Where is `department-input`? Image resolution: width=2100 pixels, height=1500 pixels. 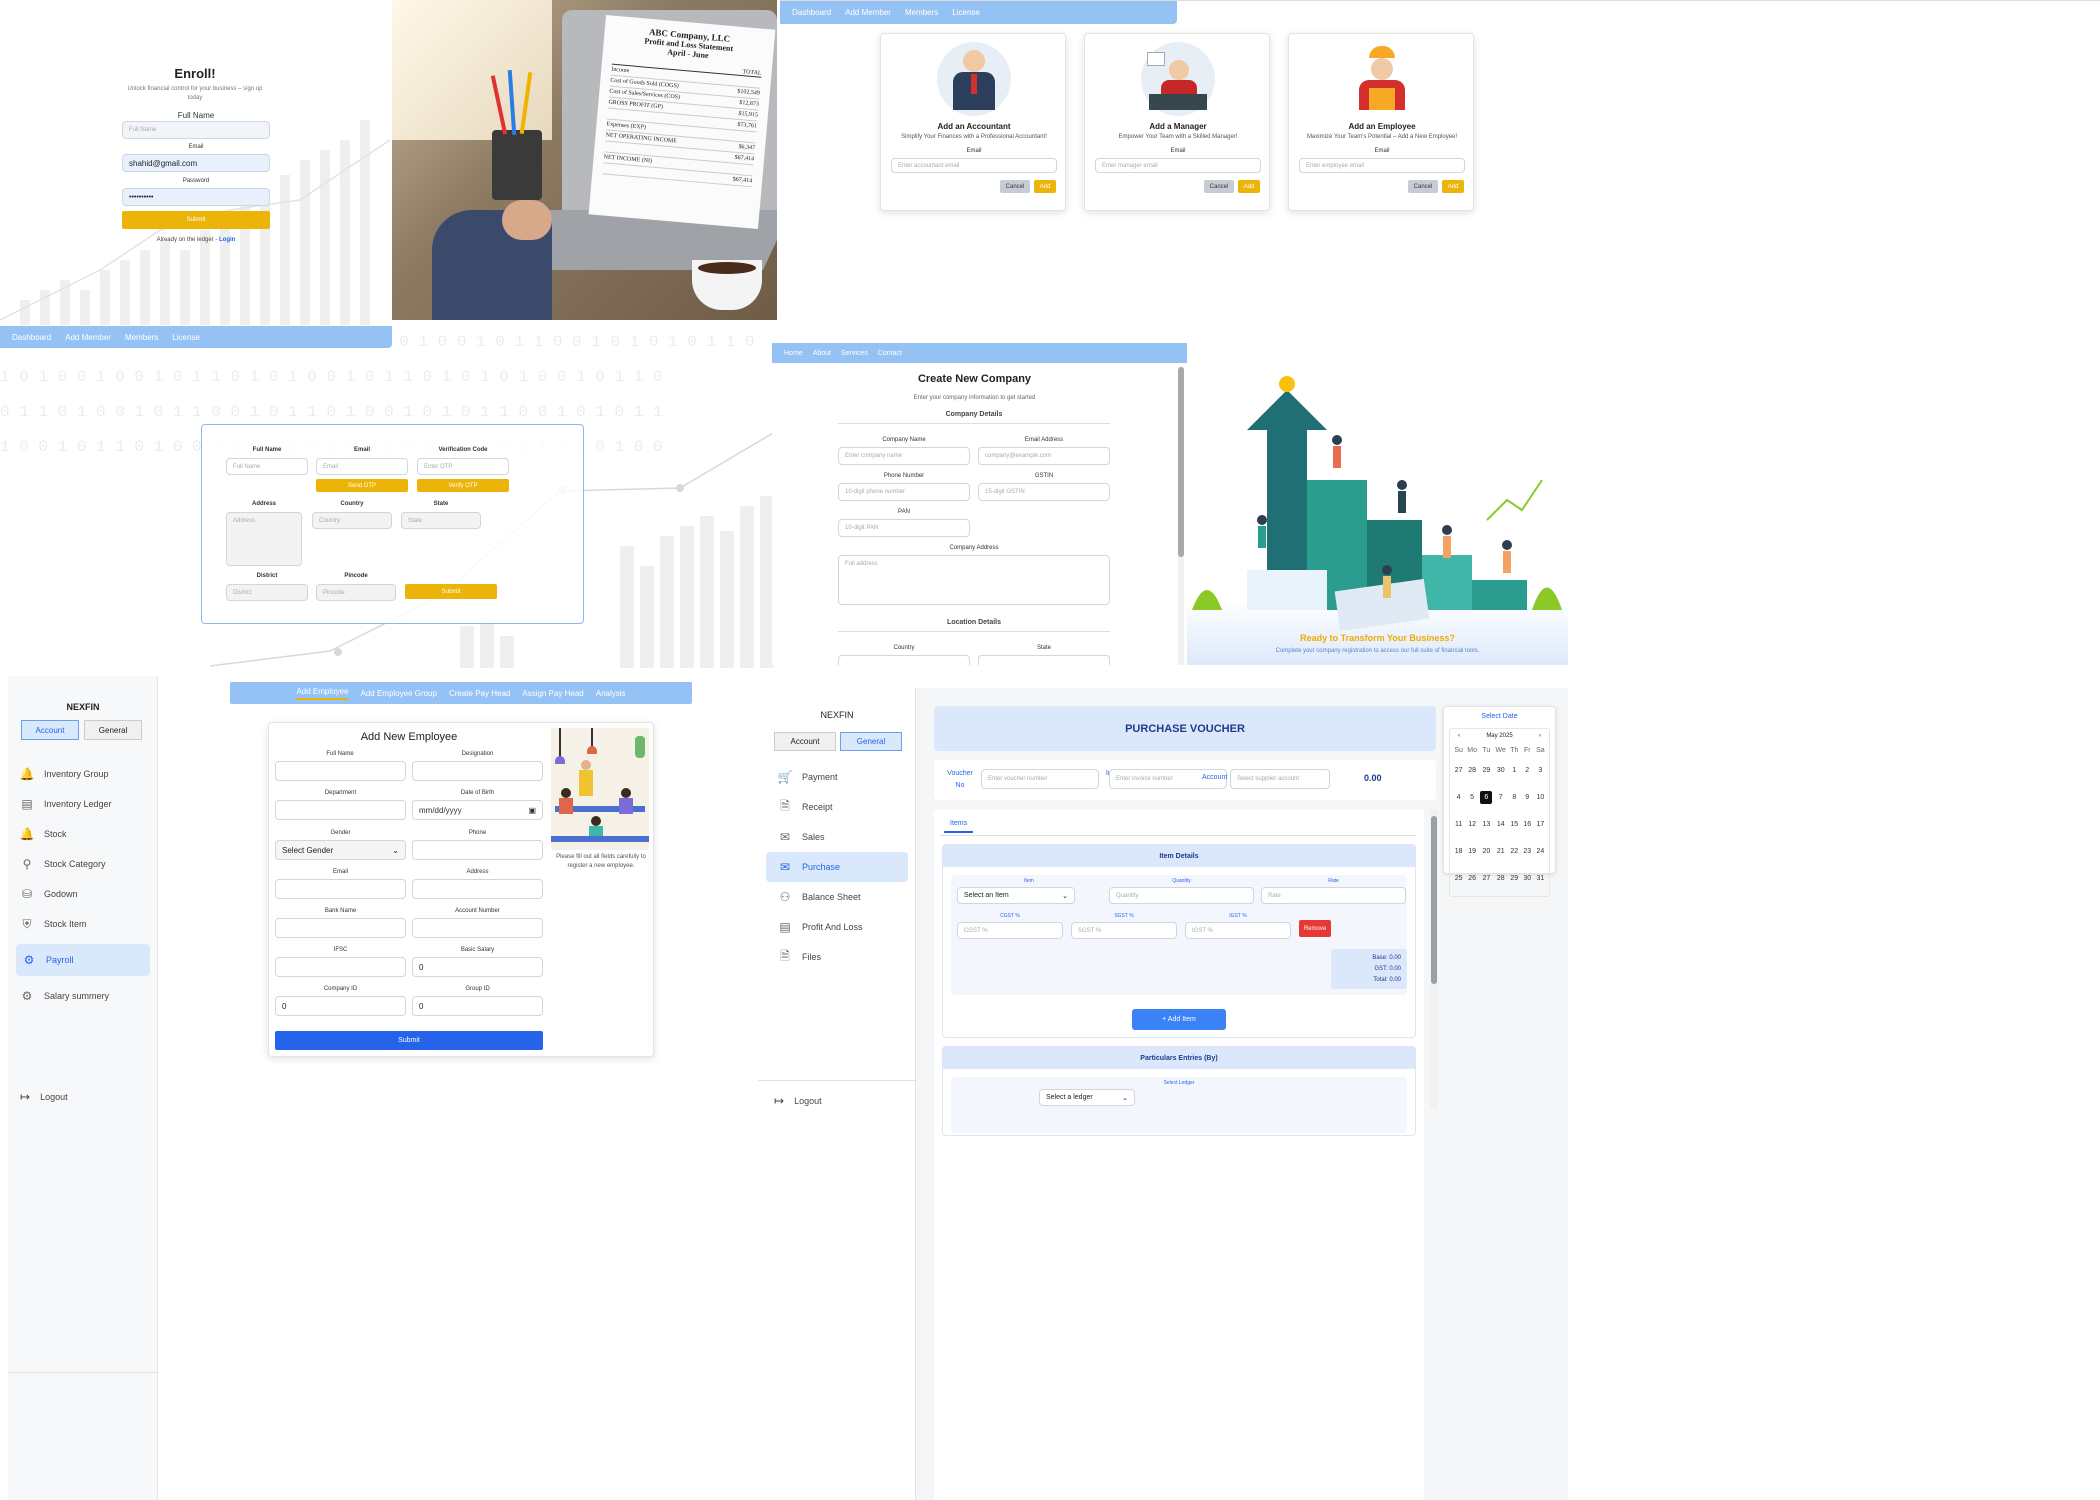
department-input is located at coordinates (340, 810).